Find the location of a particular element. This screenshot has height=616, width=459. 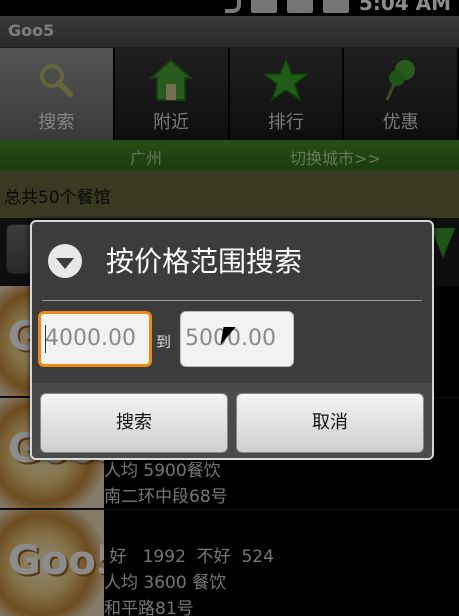

dialog-body: 4000.00 到 5000.00 is located at coordinates (232, 342).